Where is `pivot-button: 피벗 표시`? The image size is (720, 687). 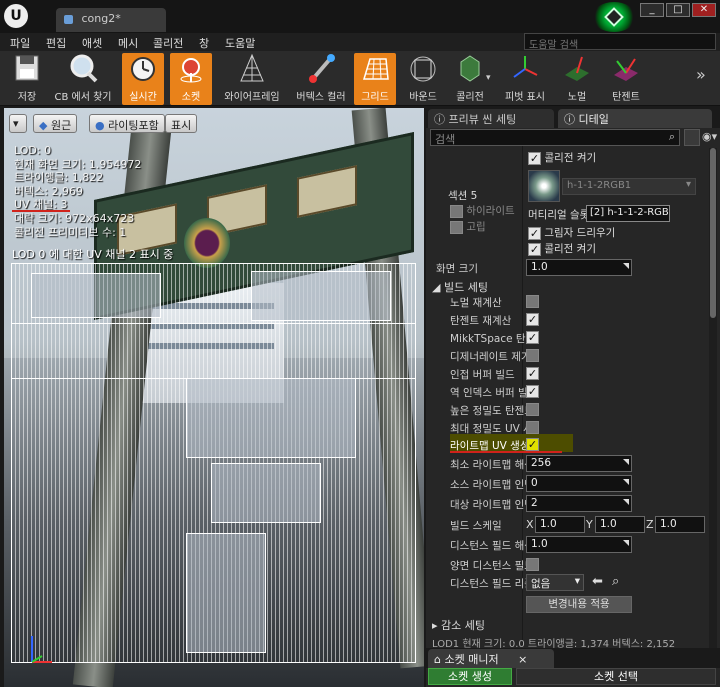 pivot-button: 피벗 표시 is located at coordinates (525, 79).